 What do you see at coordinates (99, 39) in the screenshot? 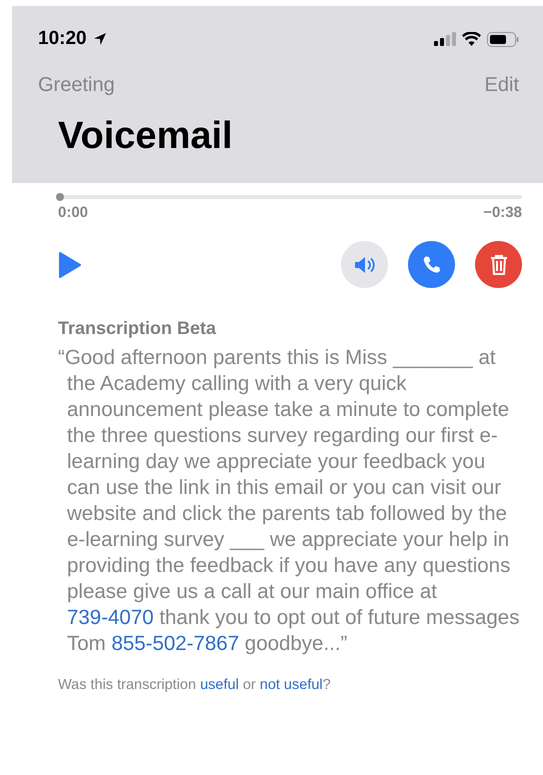
I see `location-arrow-icon` at bounding box center [99, 39].